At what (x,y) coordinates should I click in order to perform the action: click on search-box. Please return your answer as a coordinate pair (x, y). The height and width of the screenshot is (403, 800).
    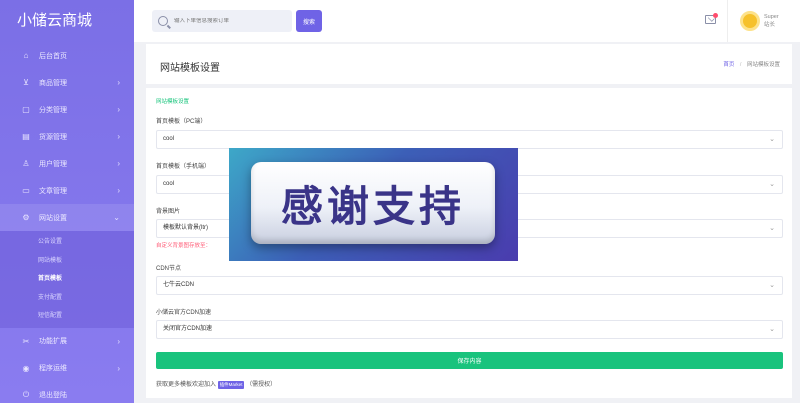
    Looking at the image, I should click on (222, 21).